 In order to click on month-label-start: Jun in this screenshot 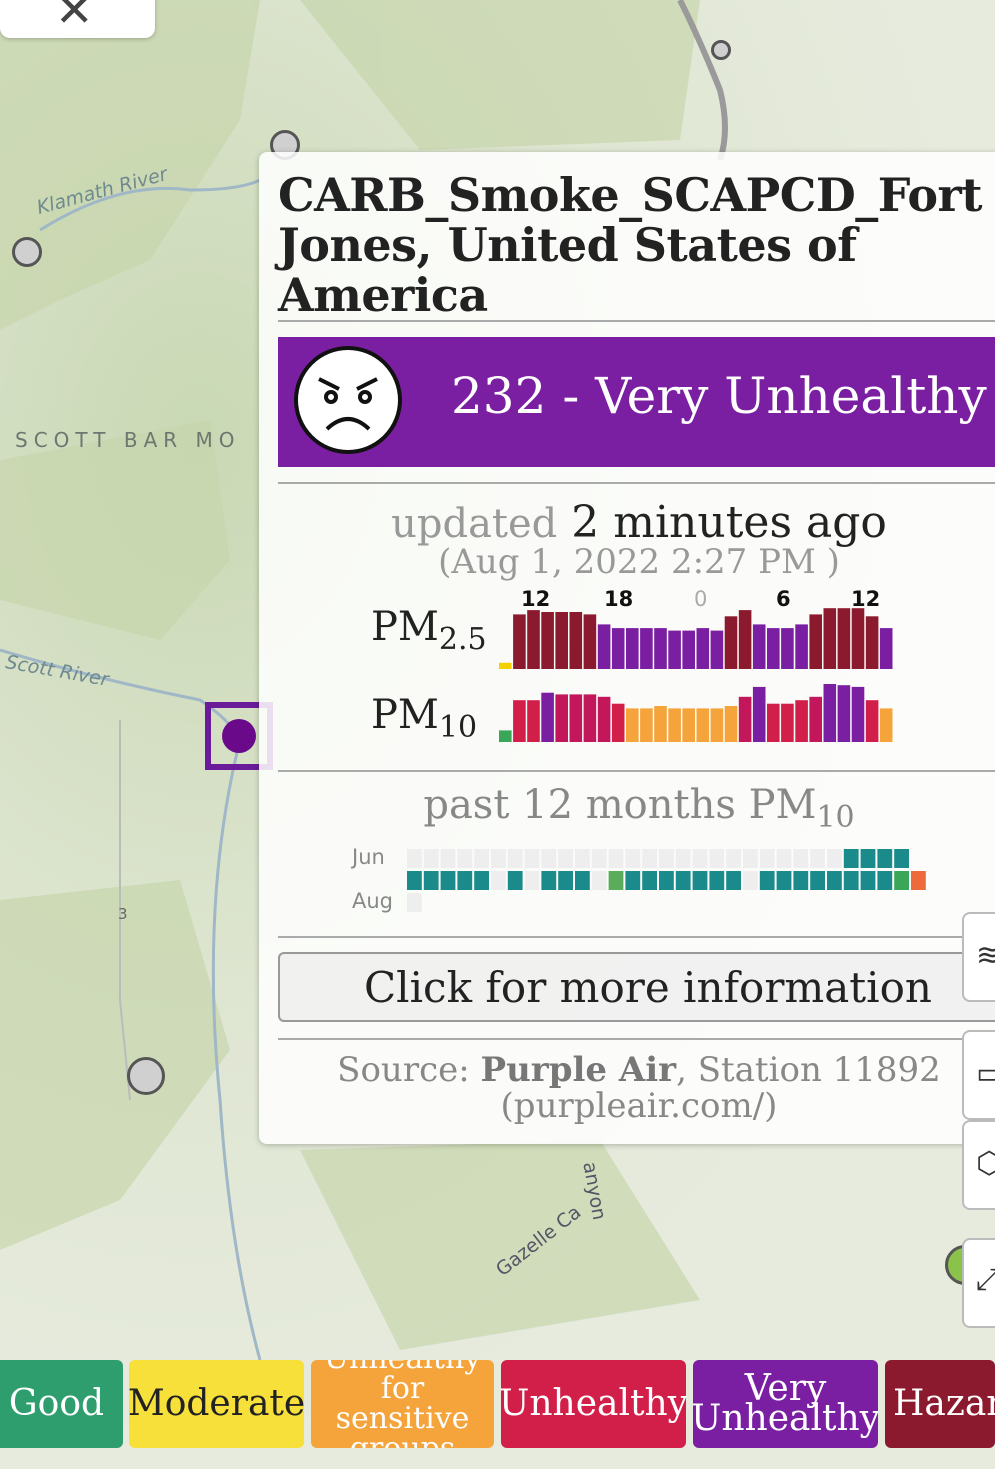, I will do `click(368, 857)`.